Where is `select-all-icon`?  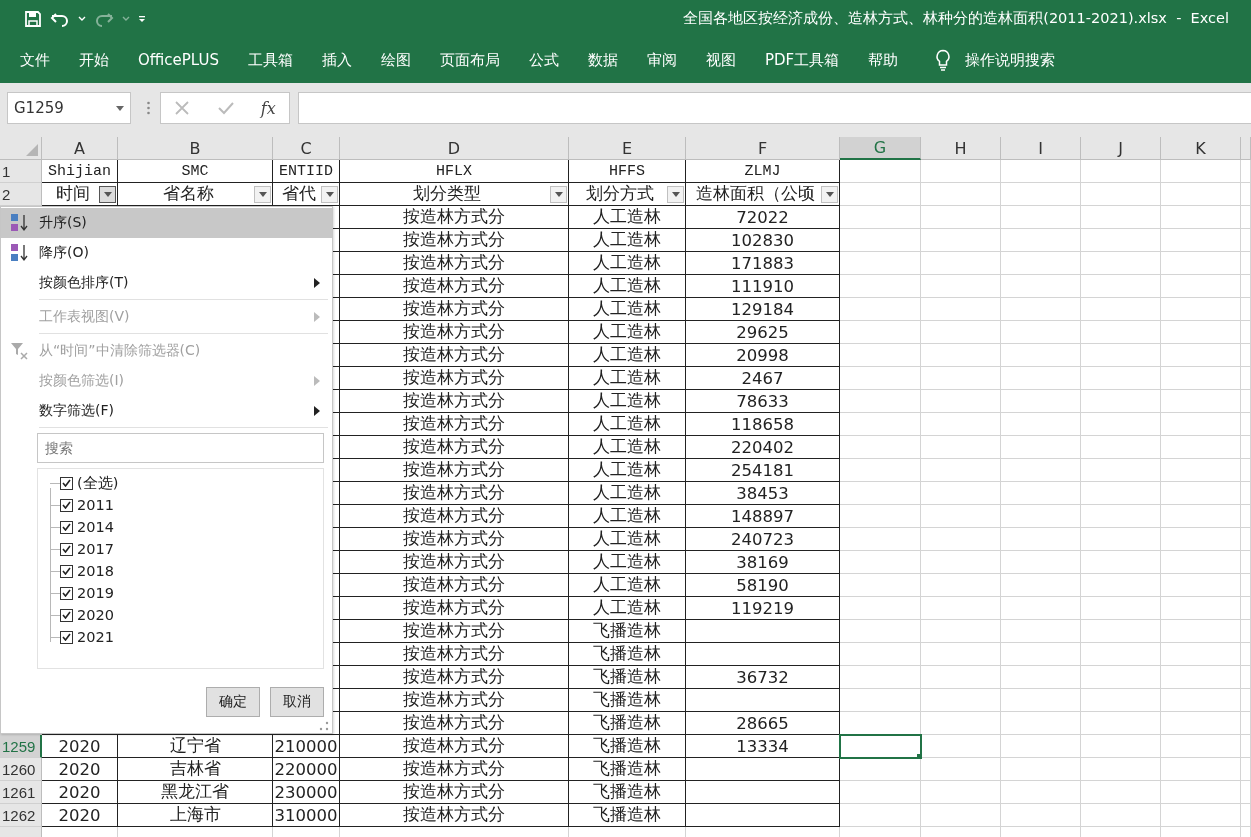
select-all-icon is located at coordinates (32, 150).